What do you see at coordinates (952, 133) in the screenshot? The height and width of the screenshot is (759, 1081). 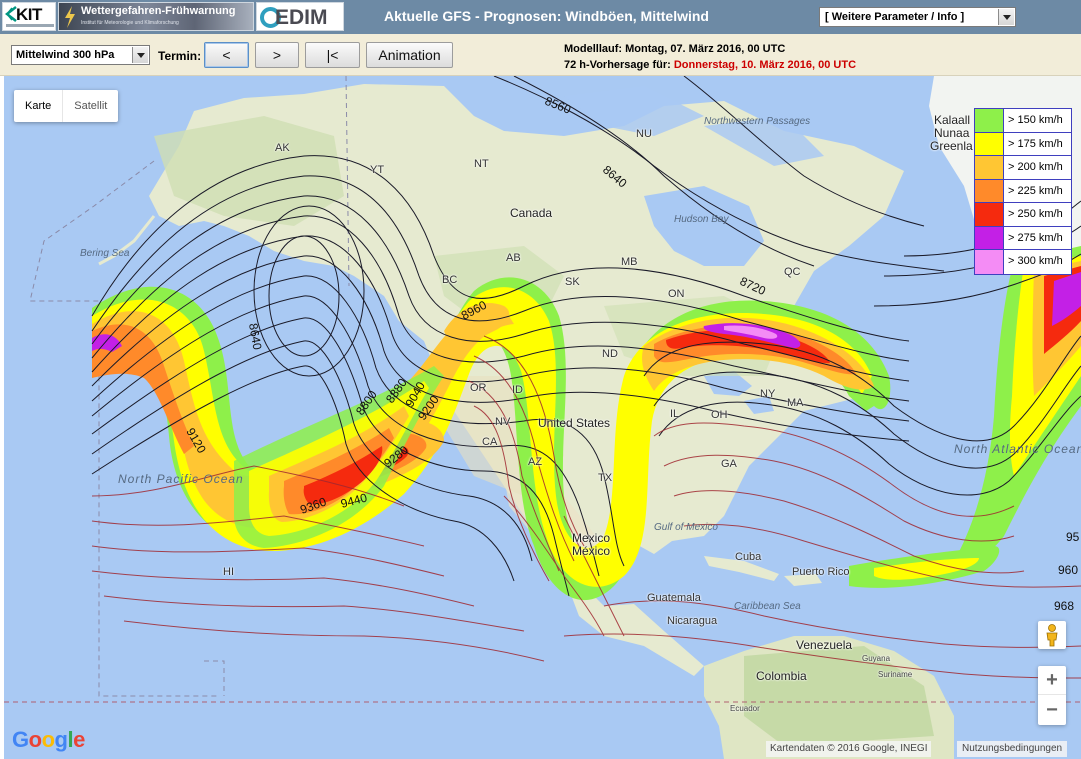 I see `label-nunaat: Nunaa` at bounding box center [952, 133].